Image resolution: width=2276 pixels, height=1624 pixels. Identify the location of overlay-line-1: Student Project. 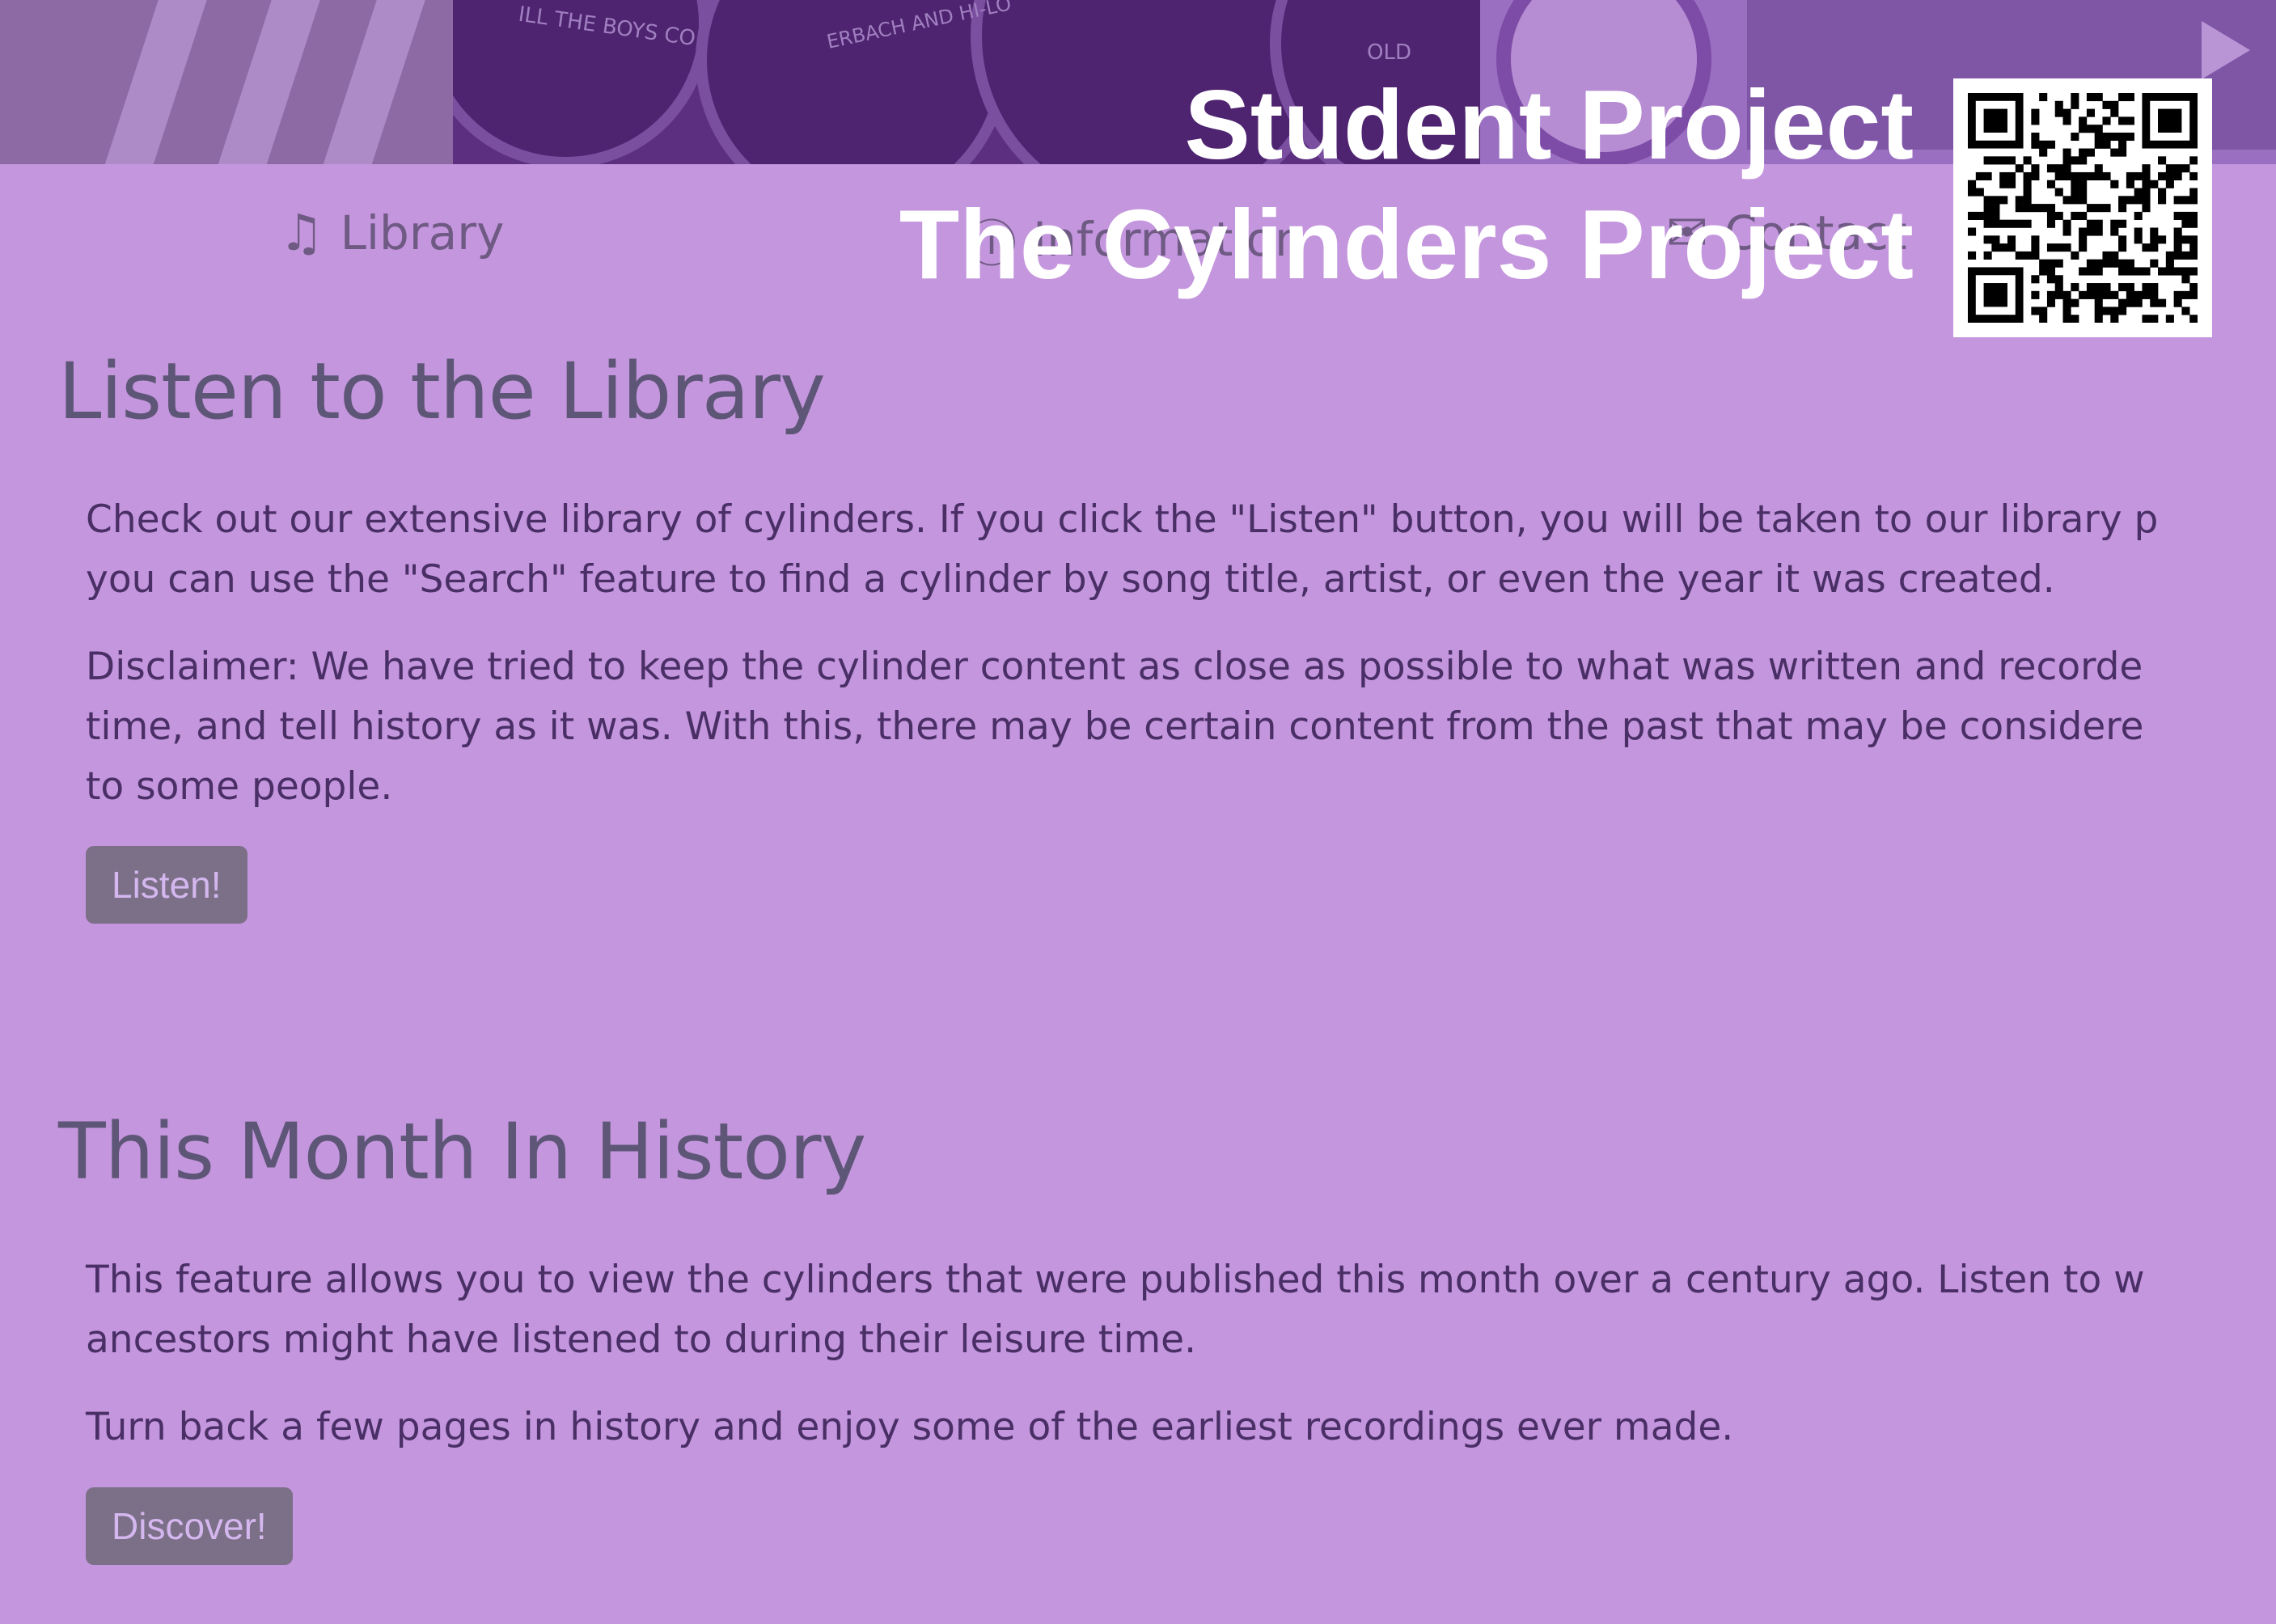
(1549, 125).